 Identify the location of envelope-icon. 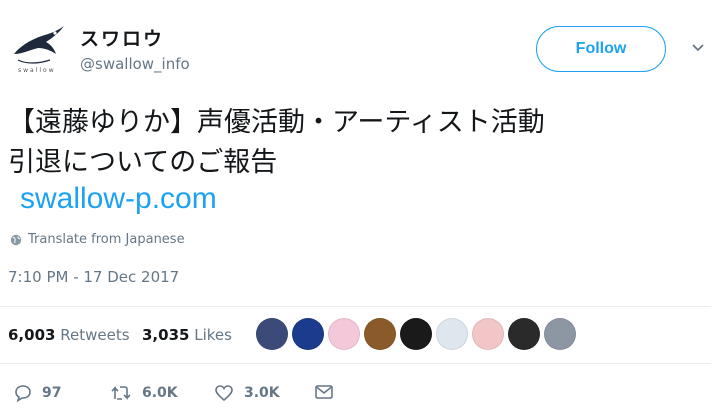
(324, 392).